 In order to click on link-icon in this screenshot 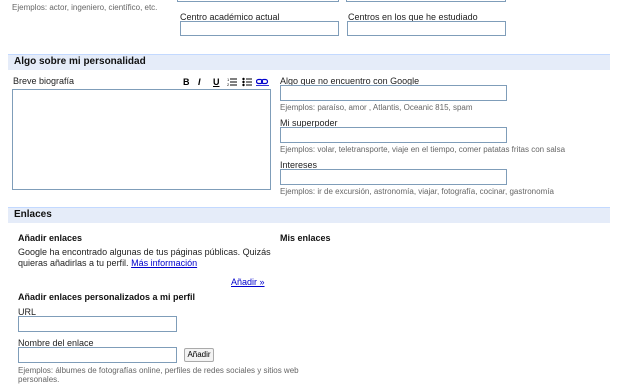, I will do `click(262, 82)`.